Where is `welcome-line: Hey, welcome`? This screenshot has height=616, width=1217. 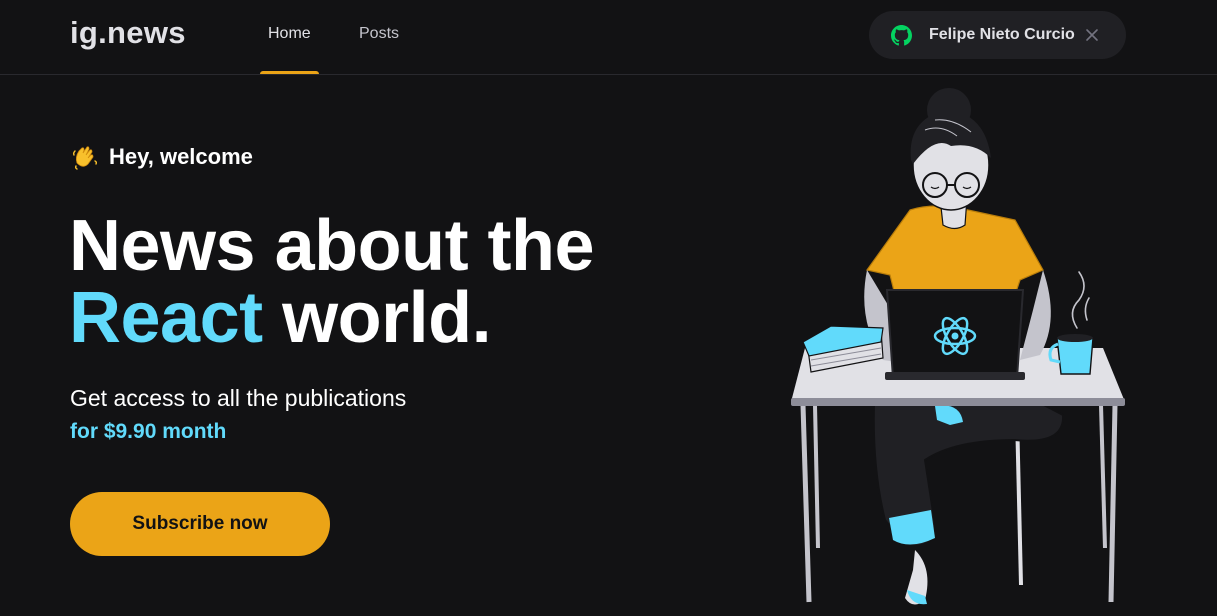 welcome-line: Hey, welcome is located at coordinates (162, 157).